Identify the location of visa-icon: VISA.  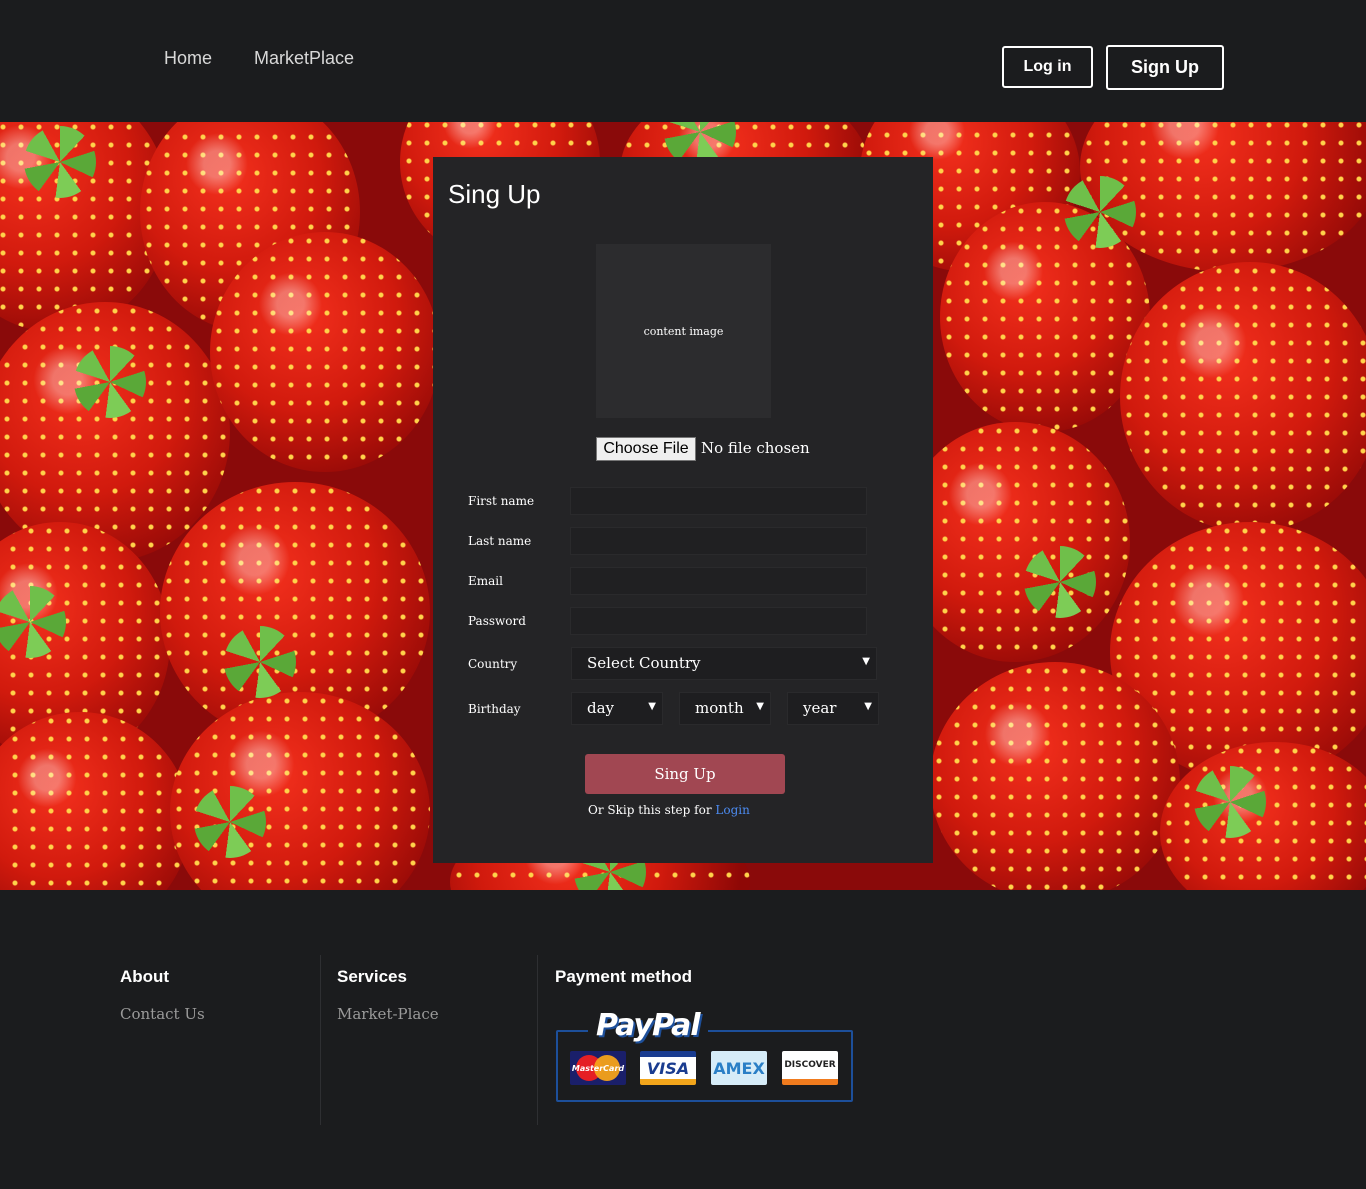
(668, 1068).